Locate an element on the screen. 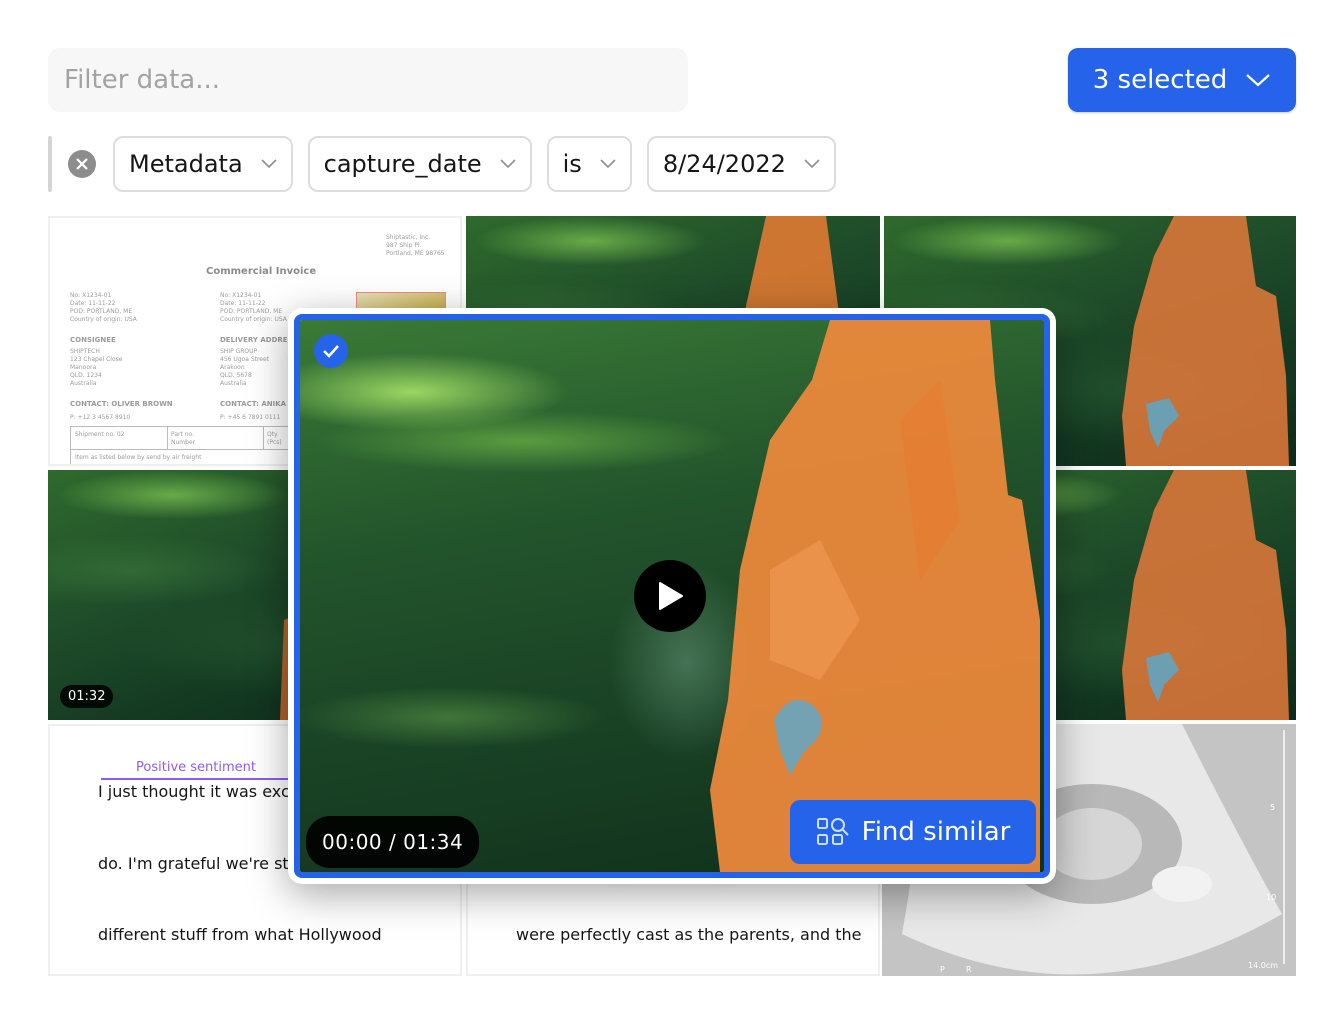 This screenshot has height=1024, width=1344. find-similar-button: Find similar is located at coordinates (913, 832).